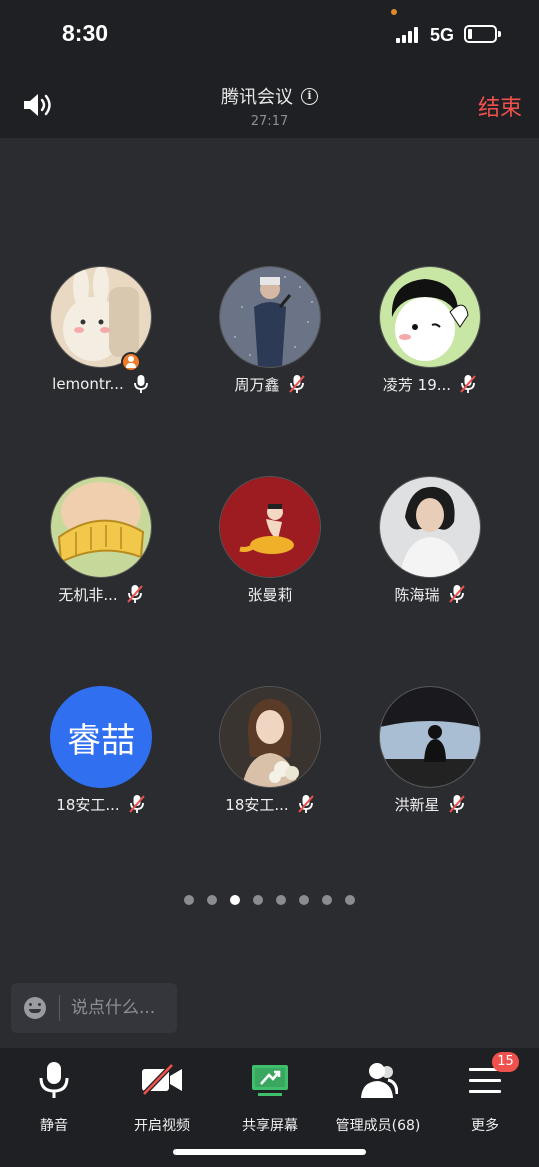 The height and width of the screenshot is (1167, 539). I want to click on share-screen-button: 共享屏幕, so click(270, 1097).